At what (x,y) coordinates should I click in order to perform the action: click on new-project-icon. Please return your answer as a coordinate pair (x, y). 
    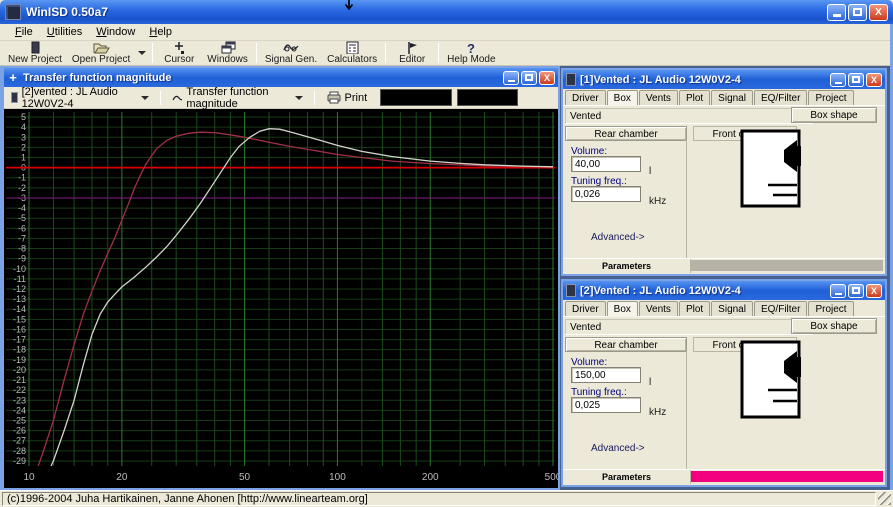
    Looking at the image, I should click on (35, 47).